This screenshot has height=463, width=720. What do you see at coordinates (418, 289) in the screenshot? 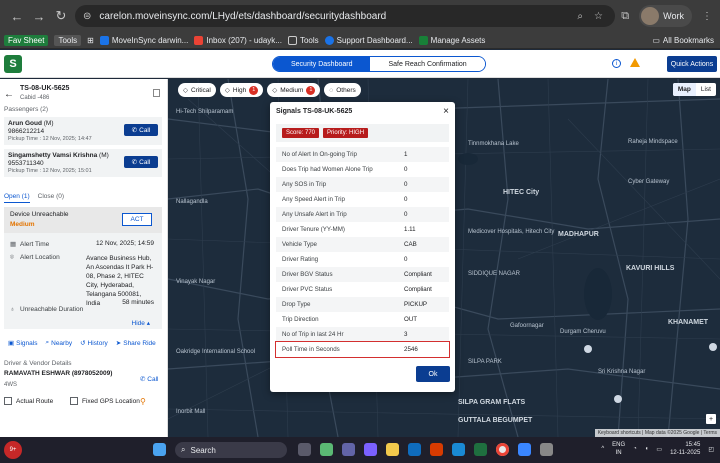
I see `signal-value: Compliant` at bounding box center [418, 289].